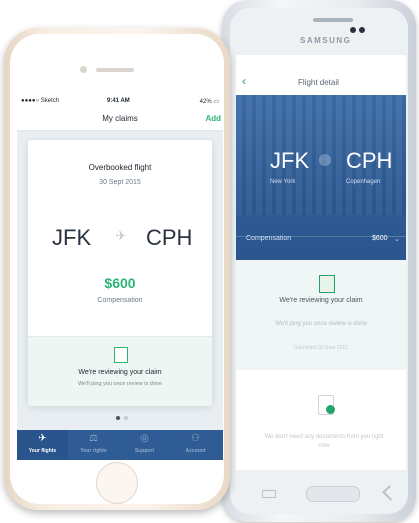  What do you see at coordinates (117, 483) in the screenshot?
I see `iphone-home-button` at bounding box center [117, 483].